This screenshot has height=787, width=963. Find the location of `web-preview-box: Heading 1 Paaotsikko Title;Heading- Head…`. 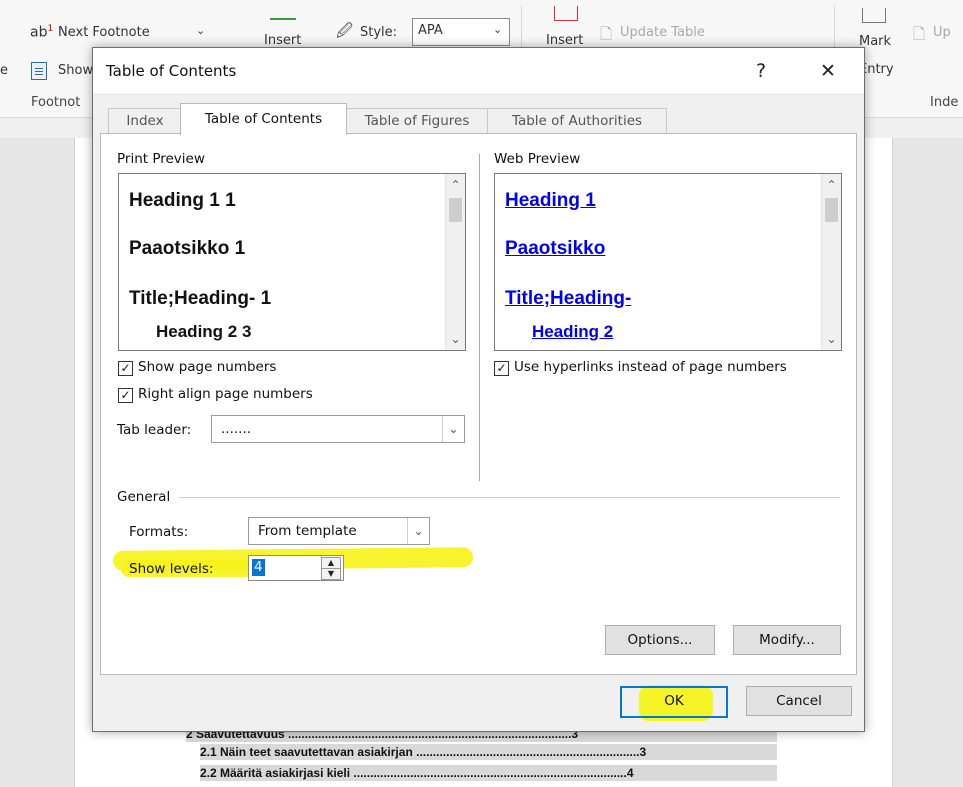

web-preview-box: Heading 1 Paaotsikko Title;Heading- Head… is located at coordinates (668, 262).